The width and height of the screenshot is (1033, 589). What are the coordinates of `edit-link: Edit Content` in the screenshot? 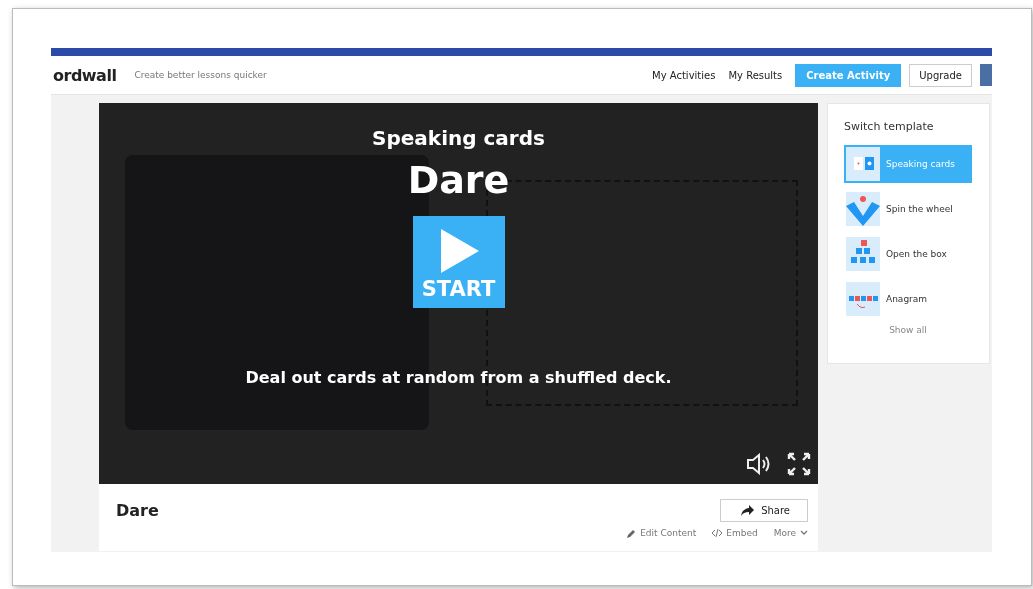 It's located at (662, 533).